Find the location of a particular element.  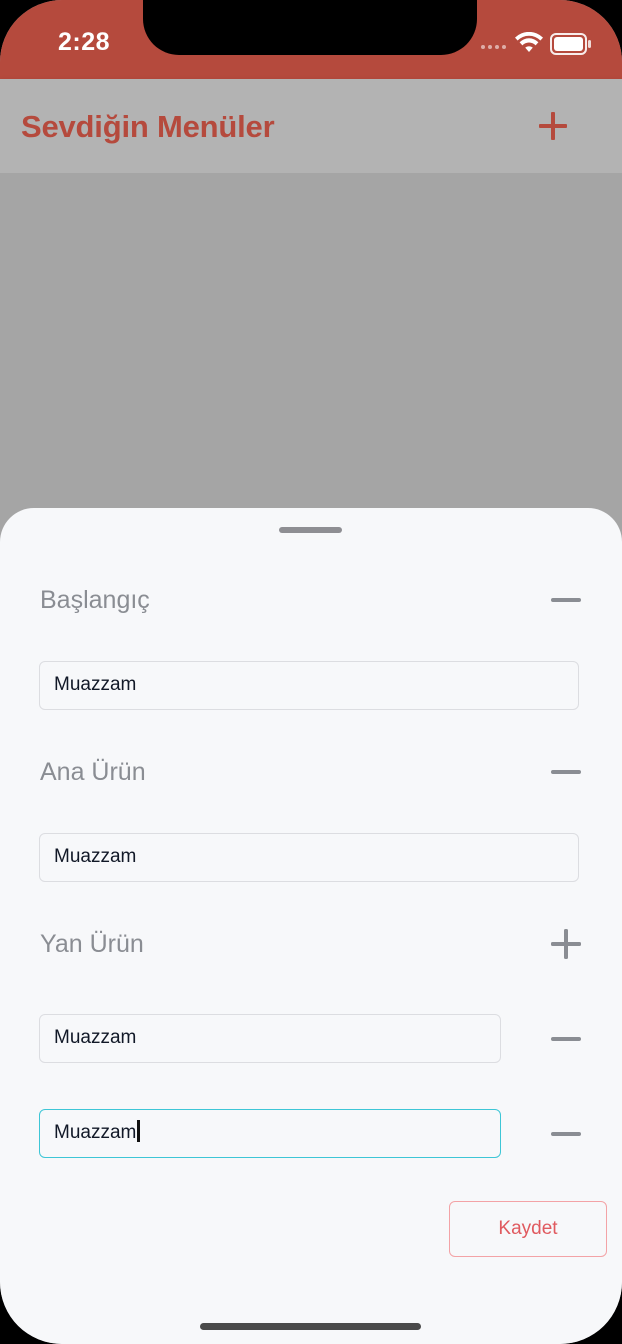

remove-side-2-minus-icon is located at coordinates (566, 1134).